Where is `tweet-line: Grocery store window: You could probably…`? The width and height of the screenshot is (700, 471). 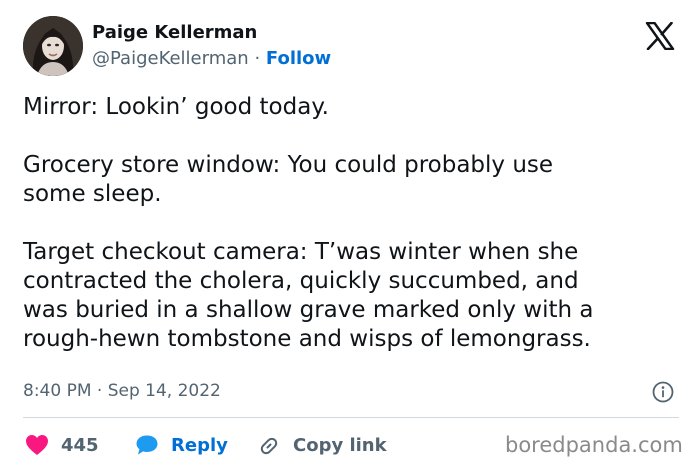 tweet-line: Grocery store window: You could probably… is located at coordinates (288, 165).